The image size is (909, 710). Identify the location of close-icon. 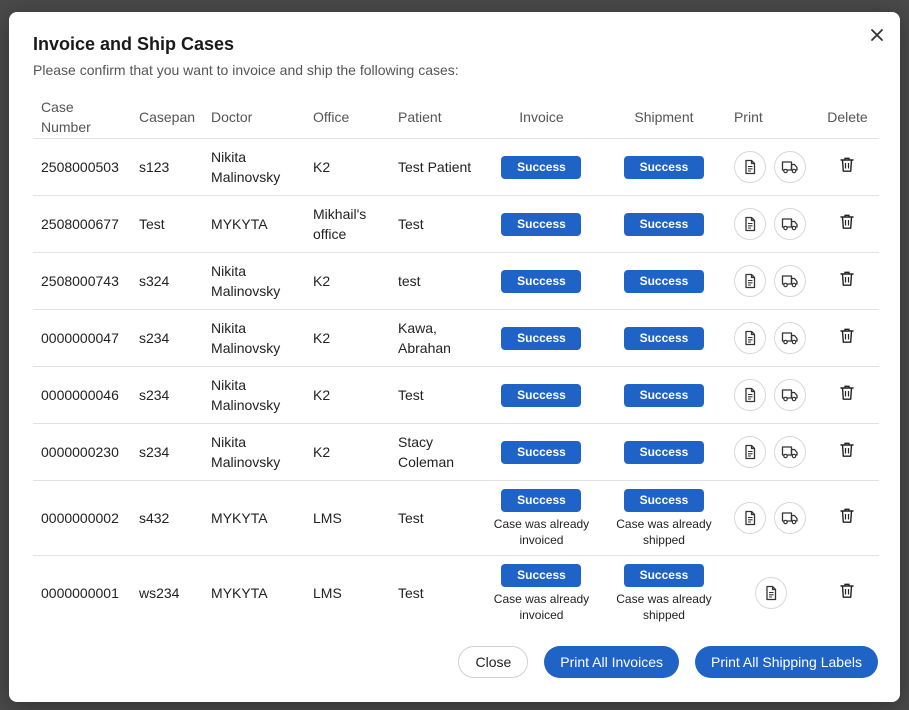
(877, 35).